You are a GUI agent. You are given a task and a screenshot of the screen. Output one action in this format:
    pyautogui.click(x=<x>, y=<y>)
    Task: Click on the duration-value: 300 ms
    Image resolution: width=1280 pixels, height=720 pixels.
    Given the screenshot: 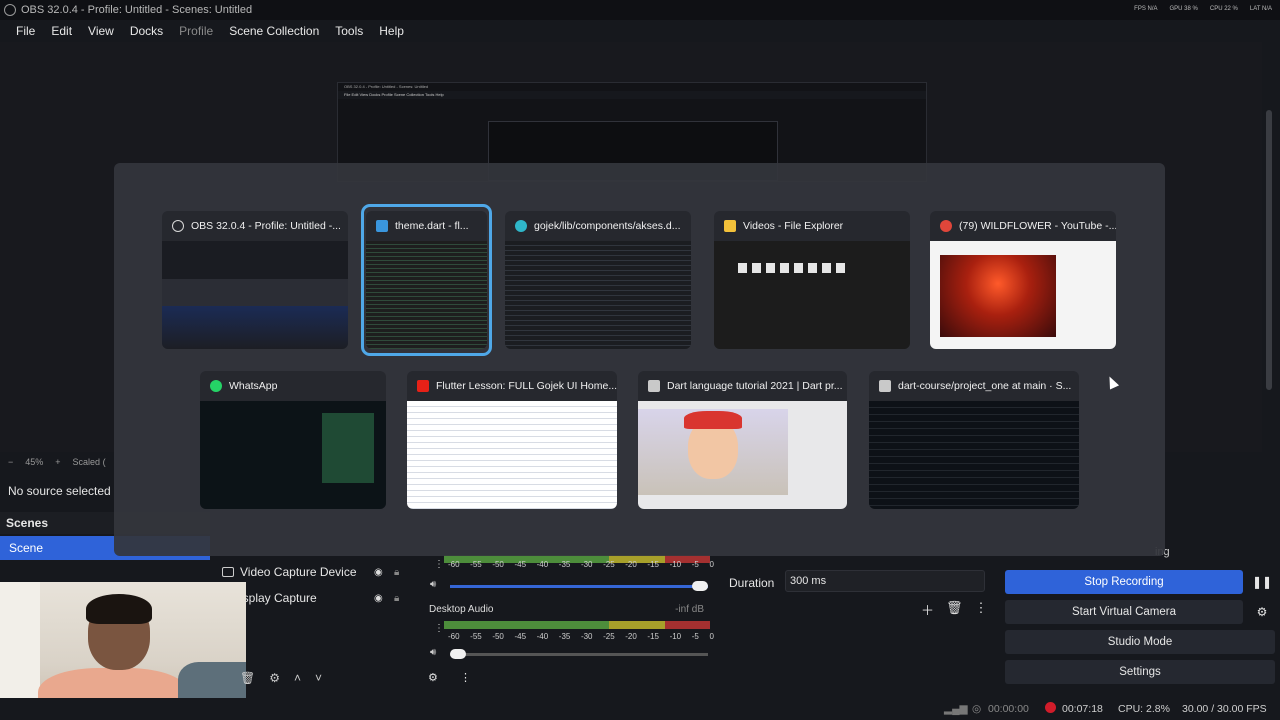 What is the action you would take?
    pyautogui.click(x=808, y=581)
    